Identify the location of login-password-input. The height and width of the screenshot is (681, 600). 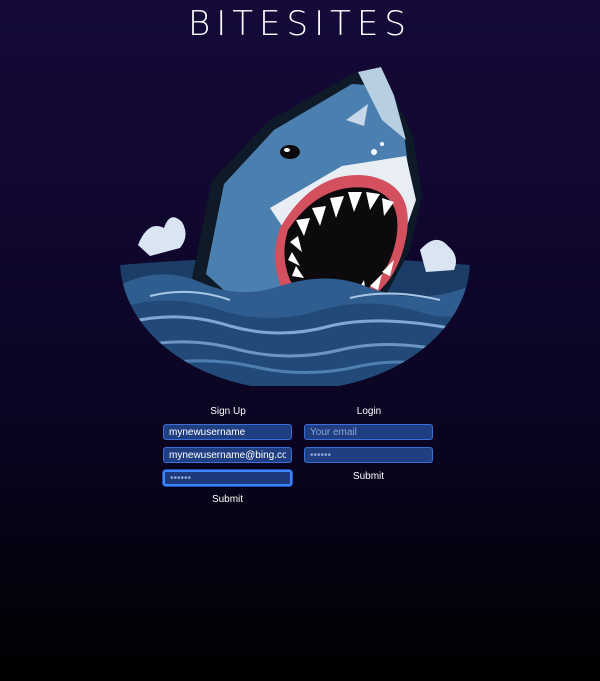
(368, 455).